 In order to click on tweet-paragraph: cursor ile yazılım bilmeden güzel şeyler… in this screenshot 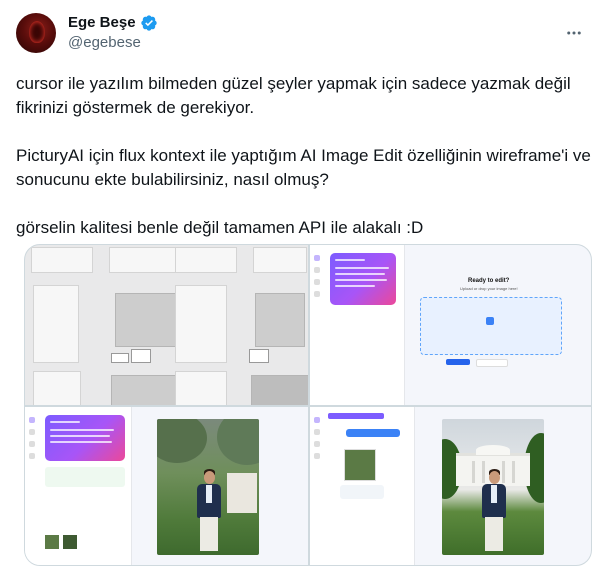, I will do `click(296, 95)`.